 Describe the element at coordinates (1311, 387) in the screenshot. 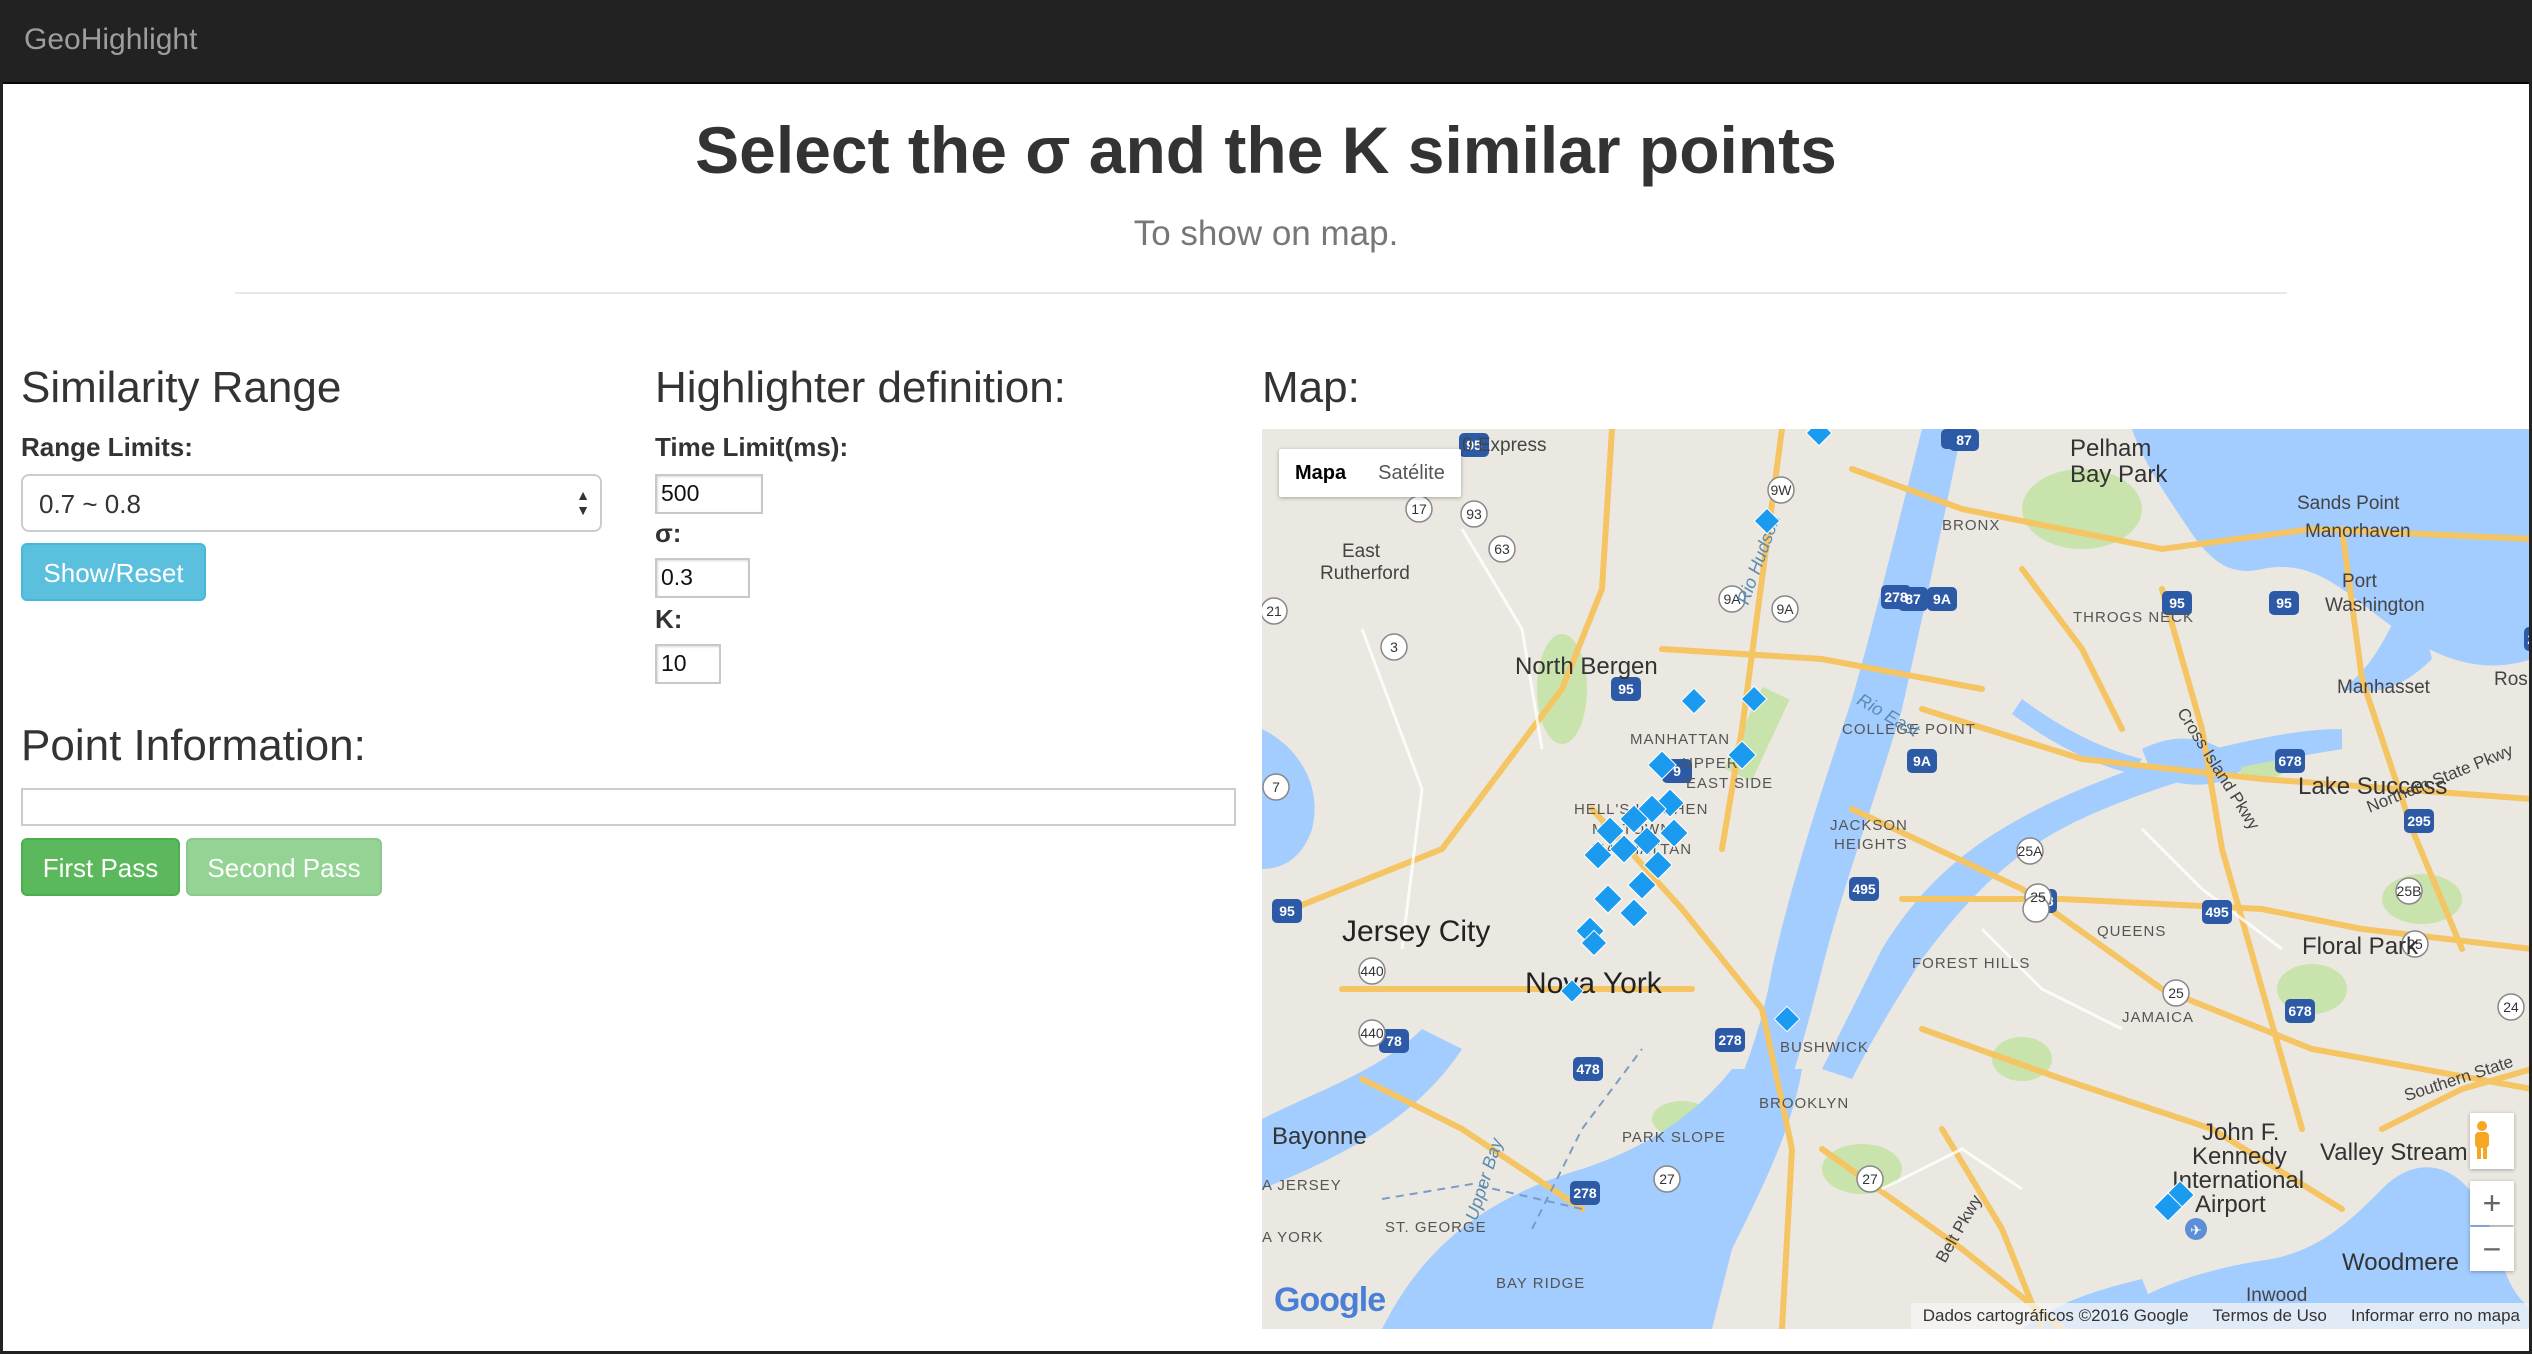

I see `map-heading: Map:` at that location.